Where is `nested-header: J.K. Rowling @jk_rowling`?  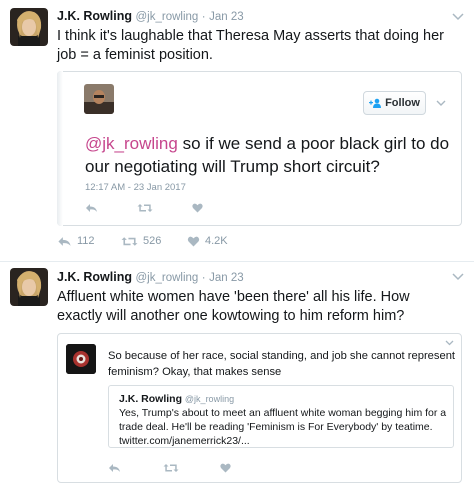 nested-header: J.K. Rowling @jk_rowling is located at coordinates (176, 399).